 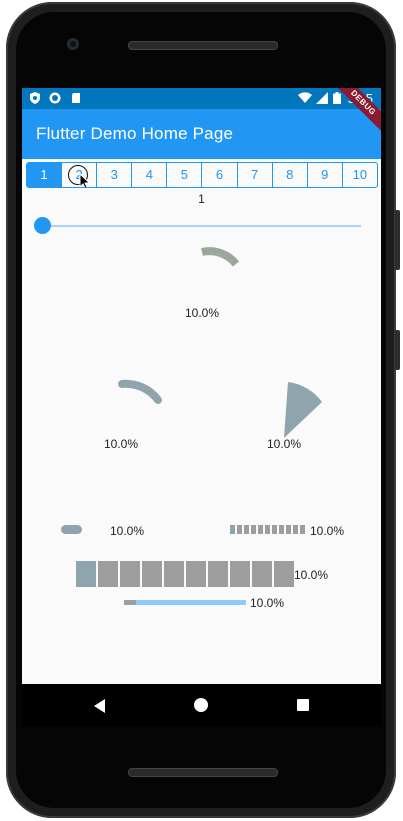 What do you see at coordinates (185, 175) in the screenshot?
I see `tab-5: 5` at bounding box center [185, 175].